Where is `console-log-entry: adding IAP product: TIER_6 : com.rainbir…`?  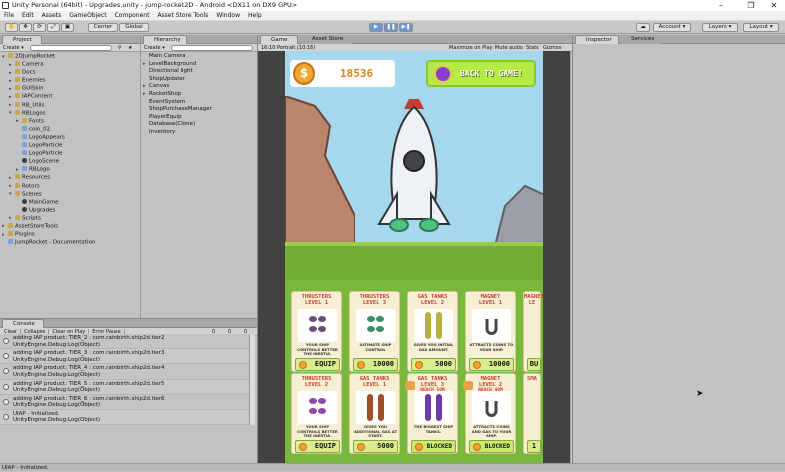
console-log-entry: adding IAP product: TIER_6 : com.rainbir… is located at coordinates (127, 402).